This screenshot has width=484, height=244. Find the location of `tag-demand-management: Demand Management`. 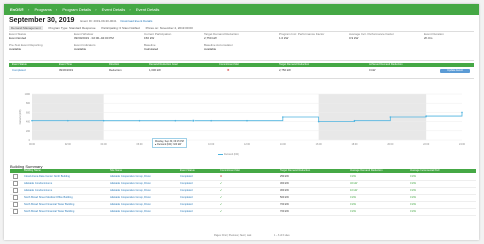

tag-demand-management: Demand Management is located at coordinates (26, 28).